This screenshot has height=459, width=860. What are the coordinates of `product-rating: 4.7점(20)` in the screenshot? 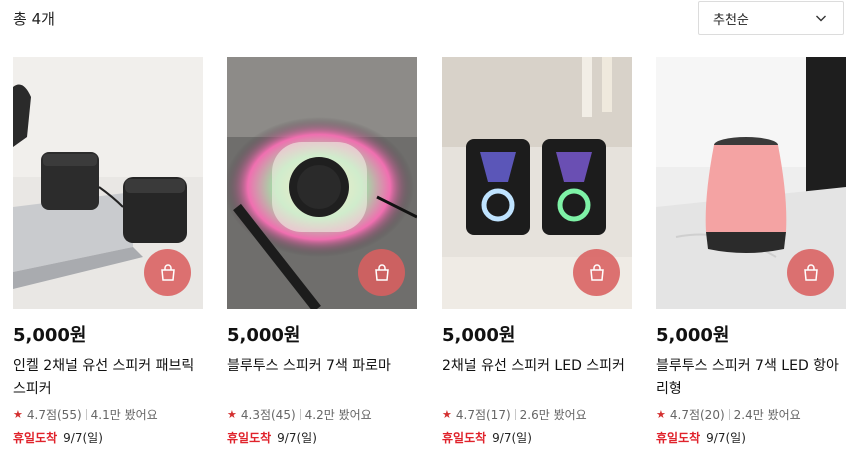 It's located at (697, 415).